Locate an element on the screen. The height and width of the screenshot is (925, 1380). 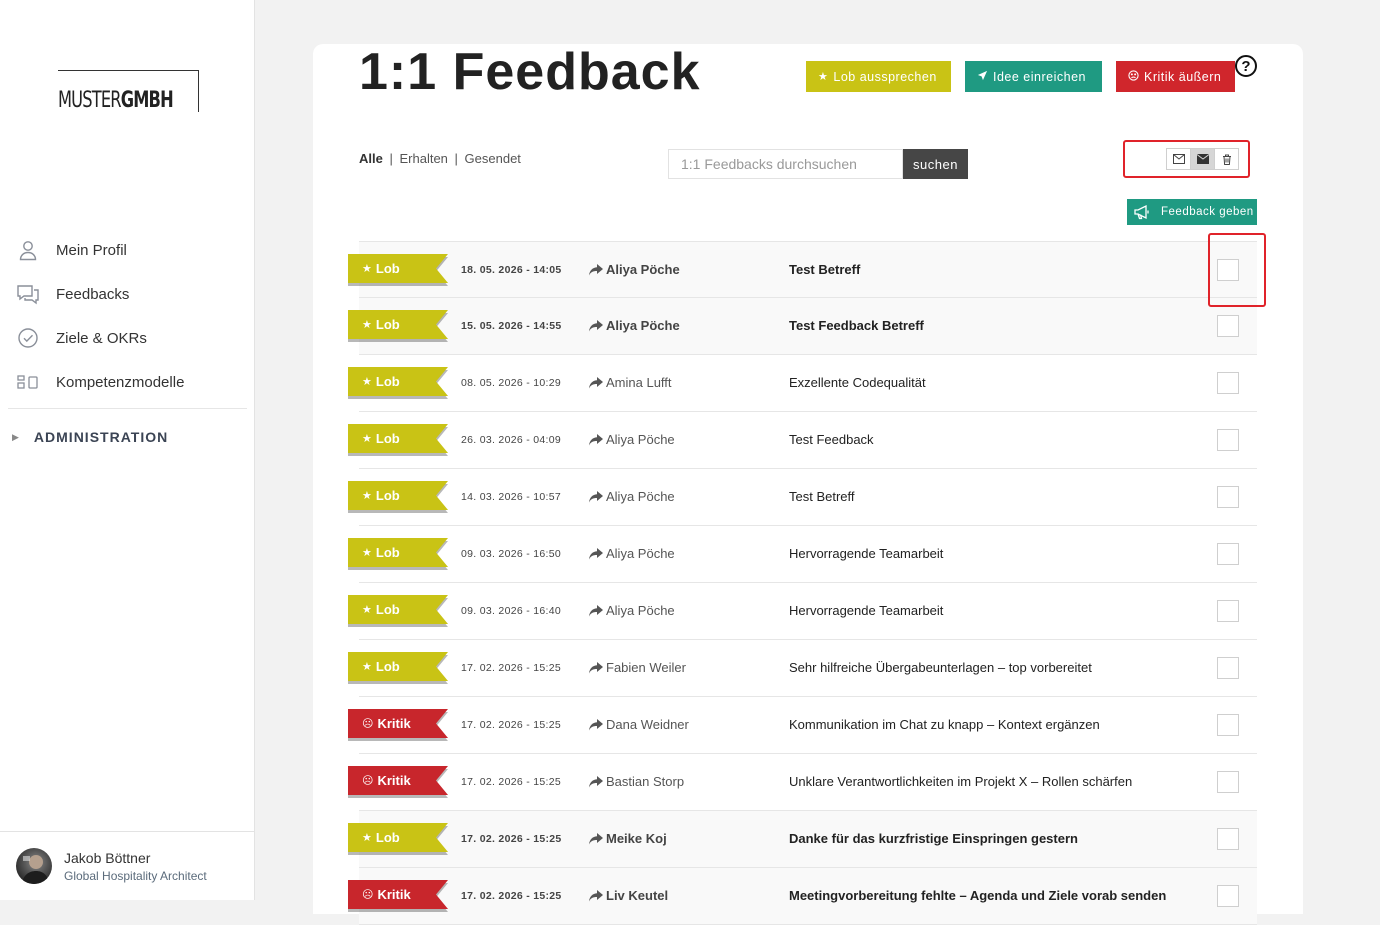
frown-icon is located at coordinates (1133, 76).